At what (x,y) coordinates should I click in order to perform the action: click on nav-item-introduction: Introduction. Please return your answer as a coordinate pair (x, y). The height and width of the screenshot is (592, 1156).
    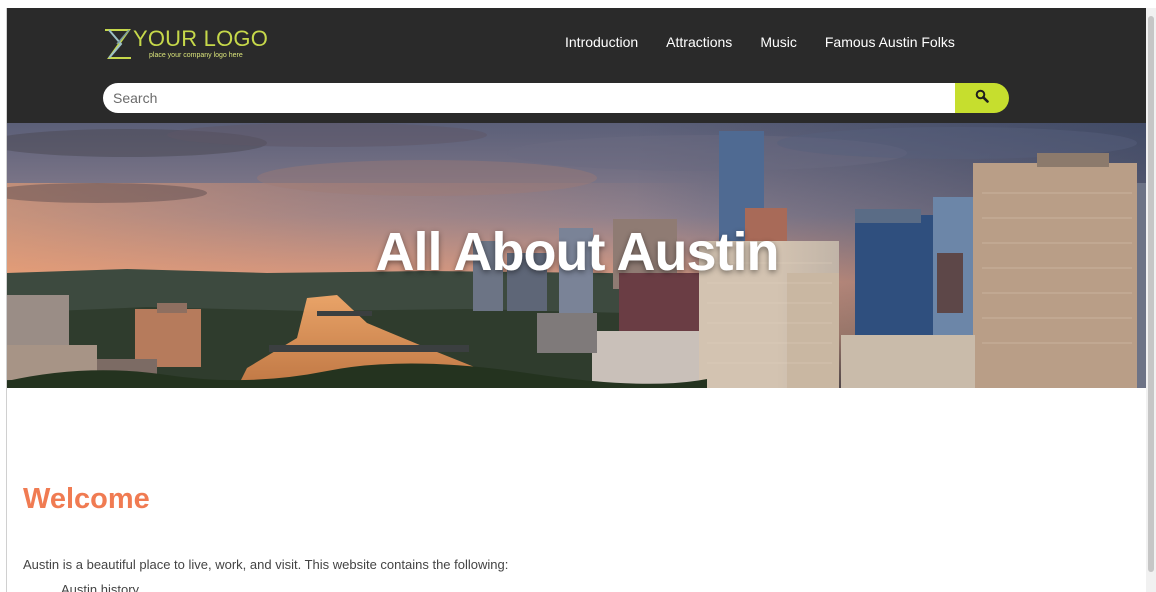
    Looking at the image, I should click on (601, 44).